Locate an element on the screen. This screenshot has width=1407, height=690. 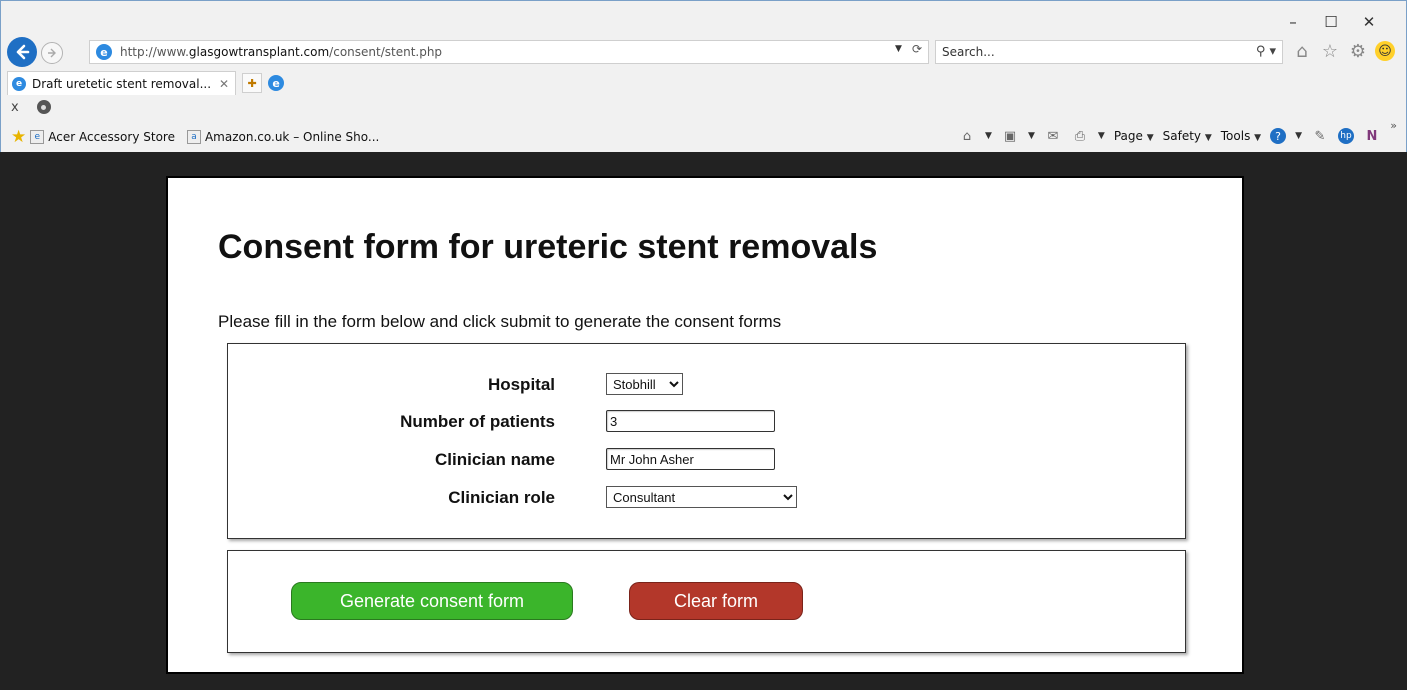
clinician-name-label: Clinician name is located at coordinates (495, 459).